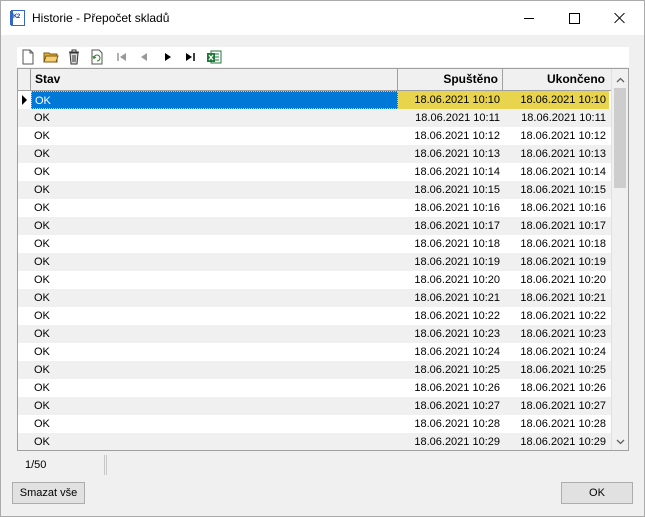 The image size is (645, 517). I want to click on cell-ukonceno: 18.06.2021 10:24, so click(563, 352).